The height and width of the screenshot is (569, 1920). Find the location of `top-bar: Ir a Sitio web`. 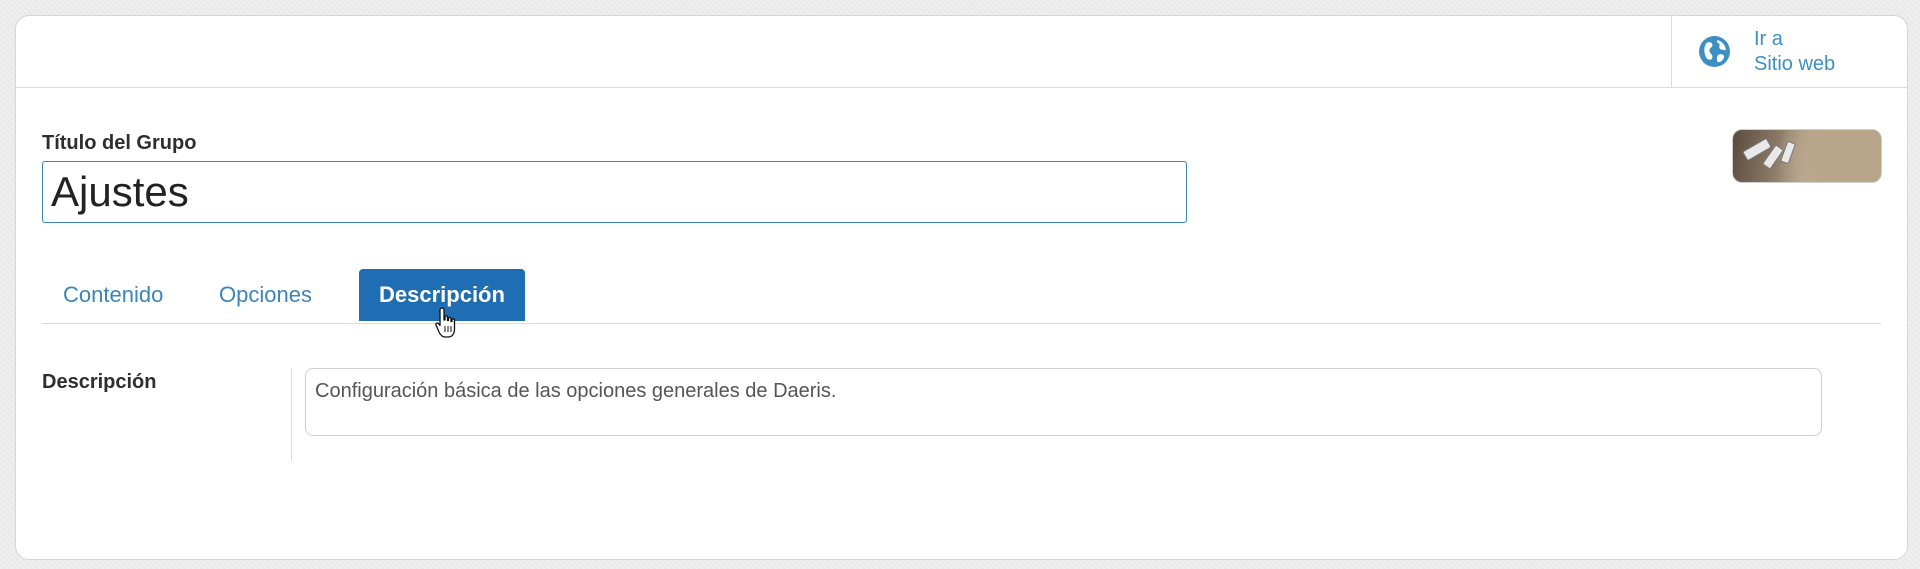

top-bar: Ir a Sitio web is located at coordinates (961, 52).